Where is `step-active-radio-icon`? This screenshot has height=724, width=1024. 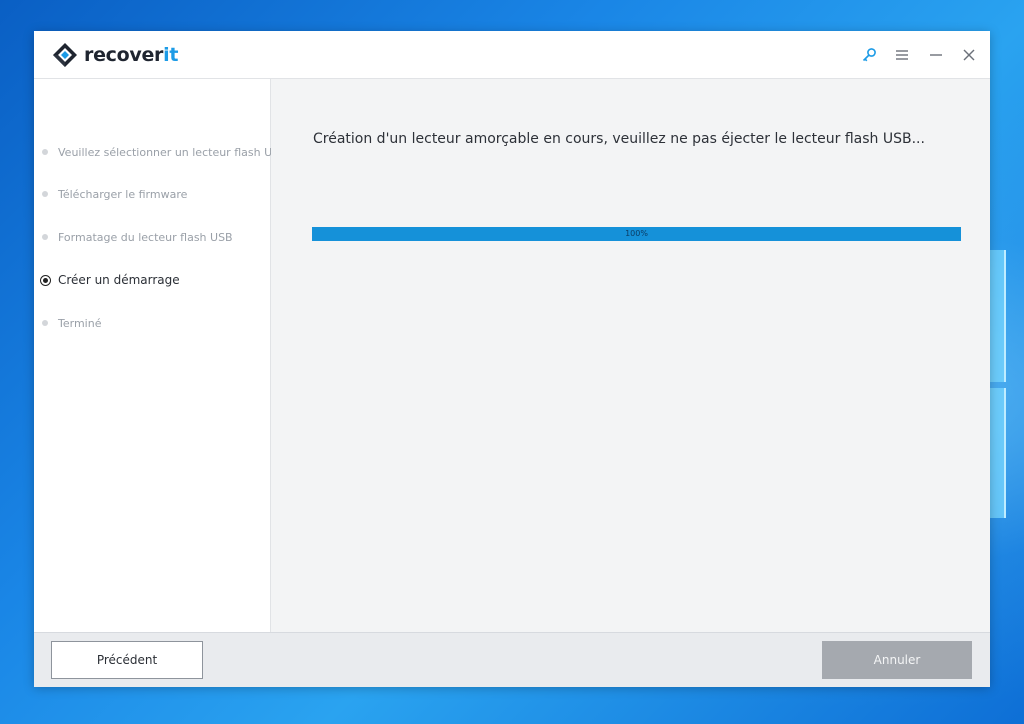 step-active-radio-icon is located at coordinates (45, 280).